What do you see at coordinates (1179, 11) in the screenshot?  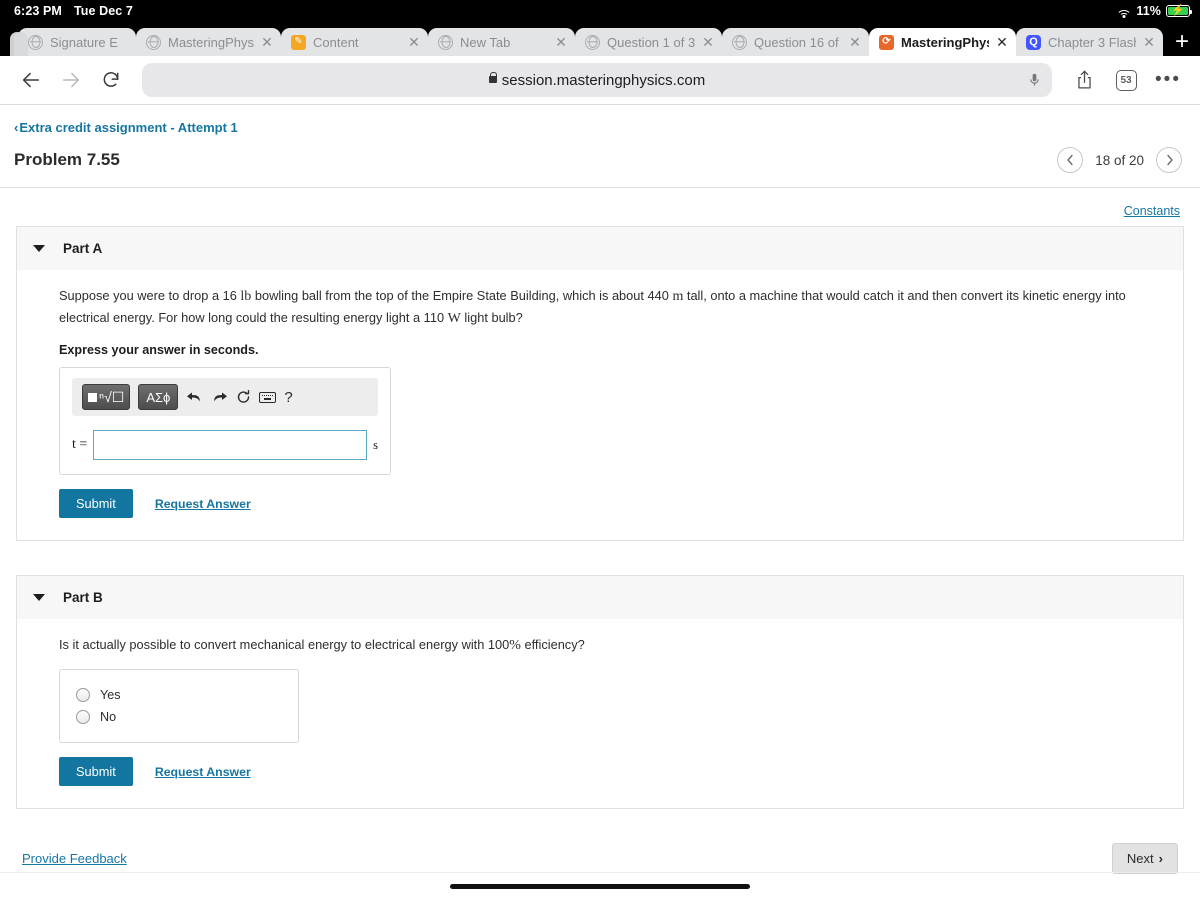 I see `battery-charging-icon: ⚡` at bounding box center [1179, 11].